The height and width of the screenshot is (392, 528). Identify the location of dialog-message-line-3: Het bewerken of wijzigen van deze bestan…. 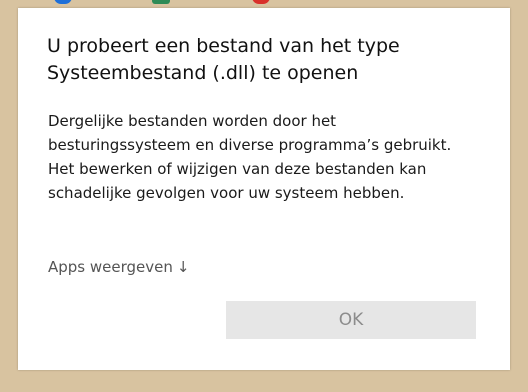
(237, 169).